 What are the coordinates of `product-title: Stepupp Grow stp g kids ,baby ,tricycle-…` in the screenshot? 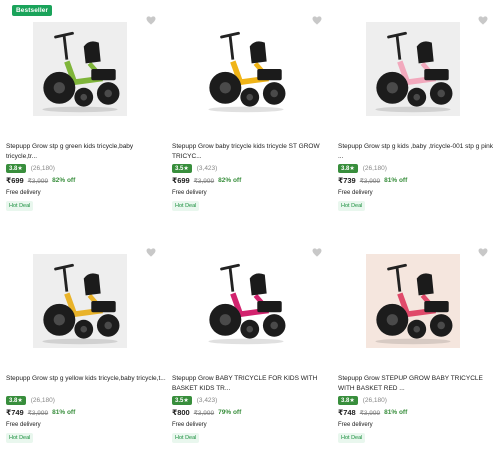 It's located at (418, 152).